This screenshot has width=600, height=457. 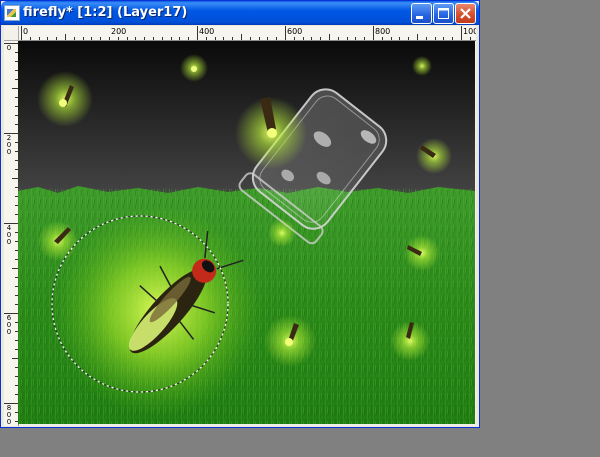 What do you see at coordinates (419, 17) in the screenshot?
I see `minimize-icon` at bounding box center [419, 17].